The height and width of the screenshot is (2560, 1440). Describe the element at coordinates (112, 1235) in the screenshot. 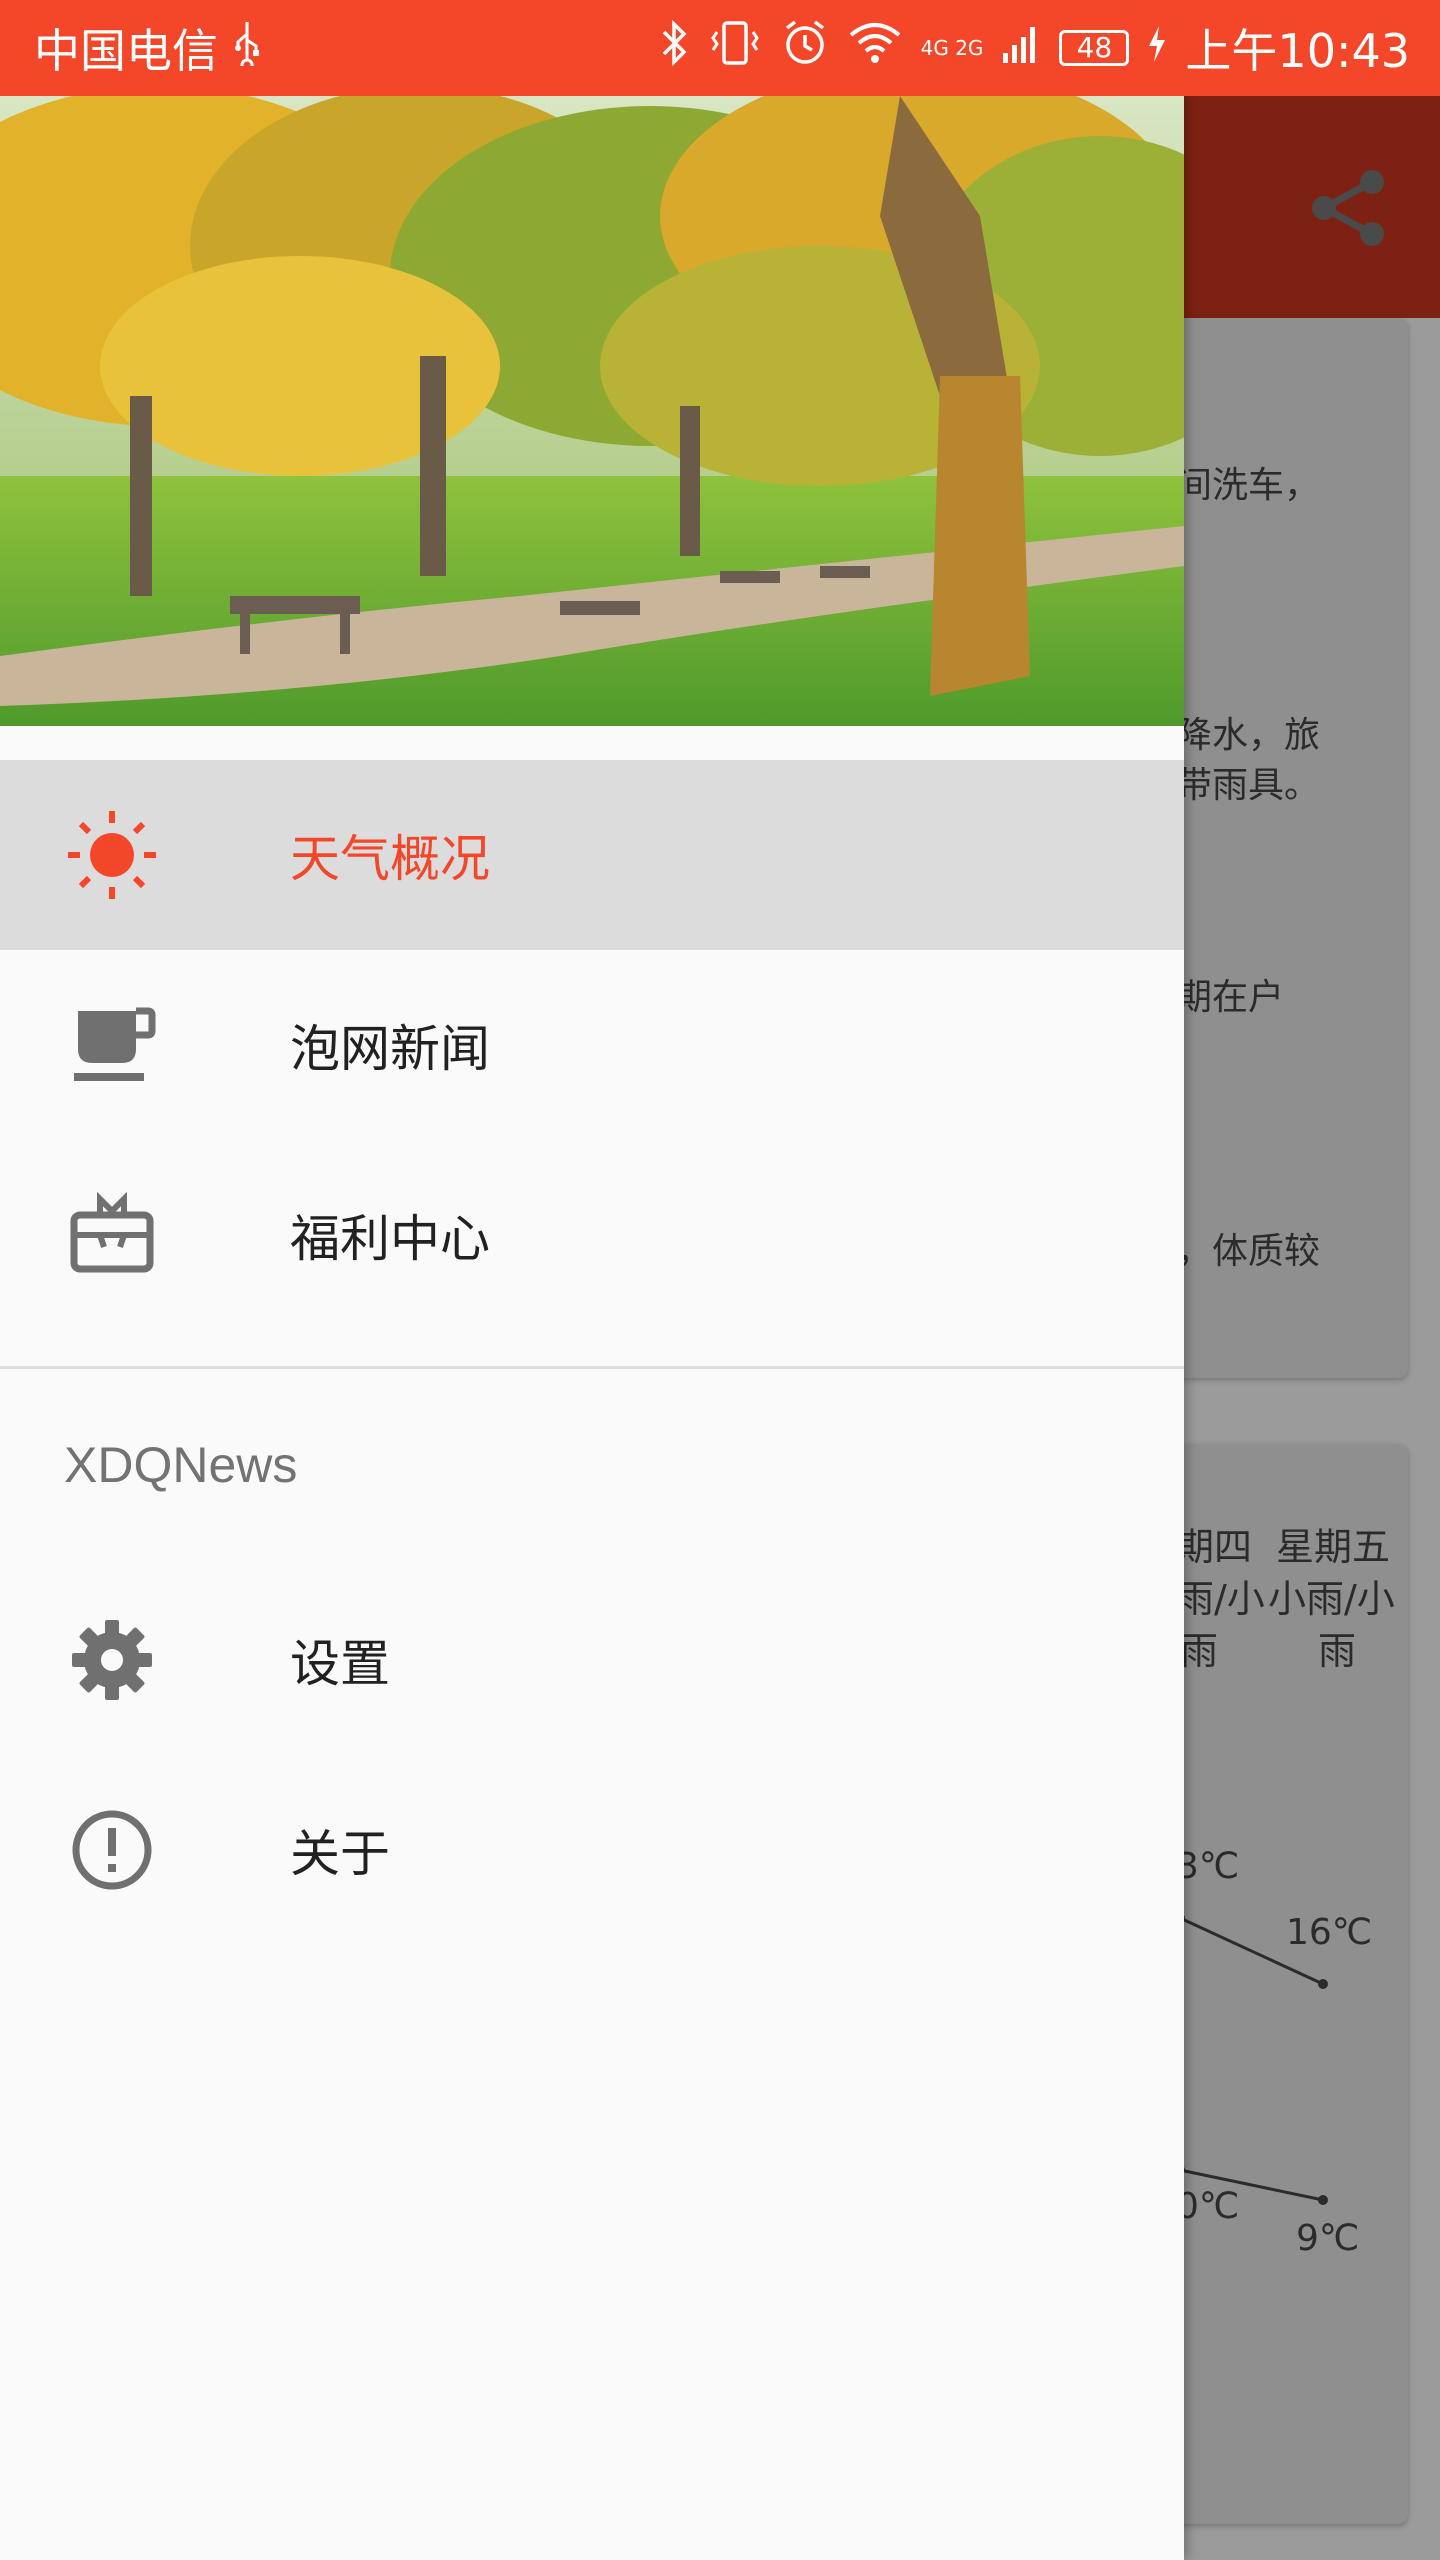

I see `gift-card-icon` at that location.